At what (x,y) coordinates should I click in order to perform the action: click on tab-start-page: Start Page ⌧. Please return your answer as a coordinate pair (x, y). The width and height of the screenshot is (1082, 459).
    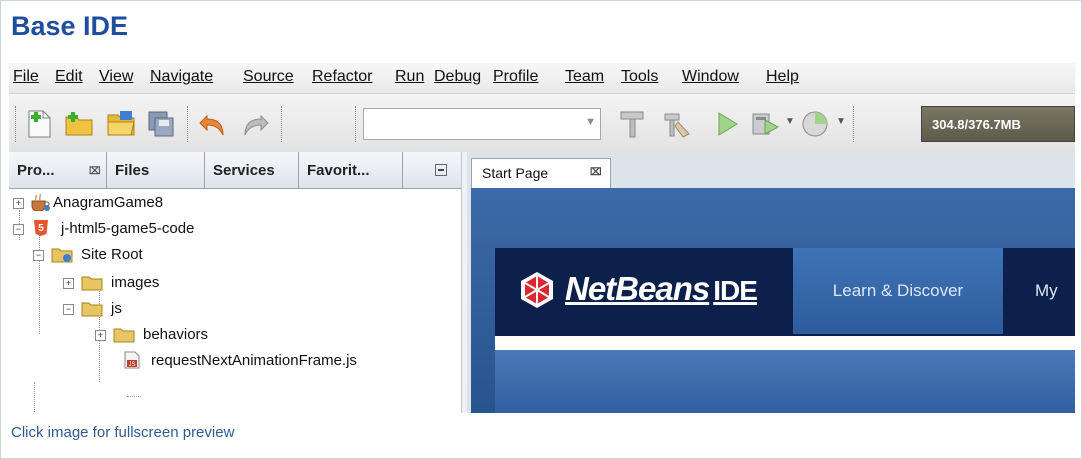
    Looking at the image, I should click on (541, 173).